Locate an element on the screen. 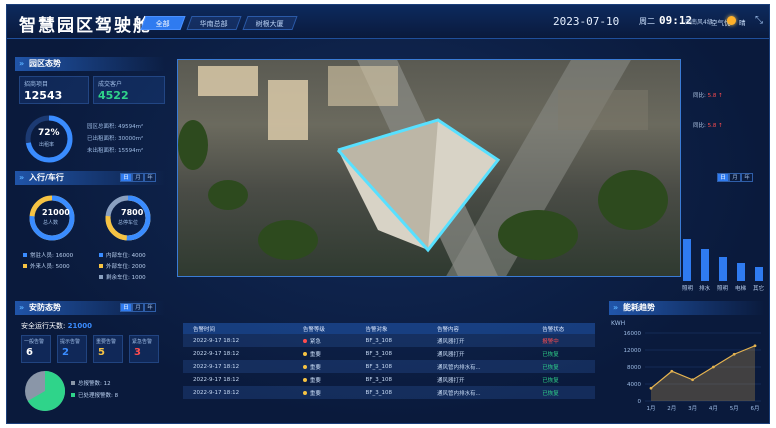 Image resolution: width=776 pixels, height=428 pixels. tab-south-hq: 华南总部 is located at coordinates (214, 23).